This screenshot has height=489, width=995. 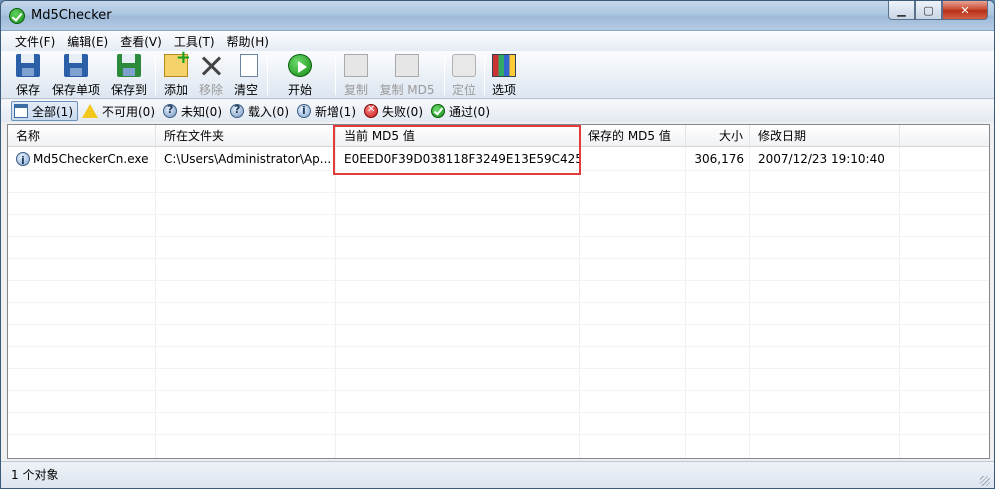 What do you see at coordinates (177, 62) in the screenshot?
I see `add-folder-icon` at bounding box center [177, 62].